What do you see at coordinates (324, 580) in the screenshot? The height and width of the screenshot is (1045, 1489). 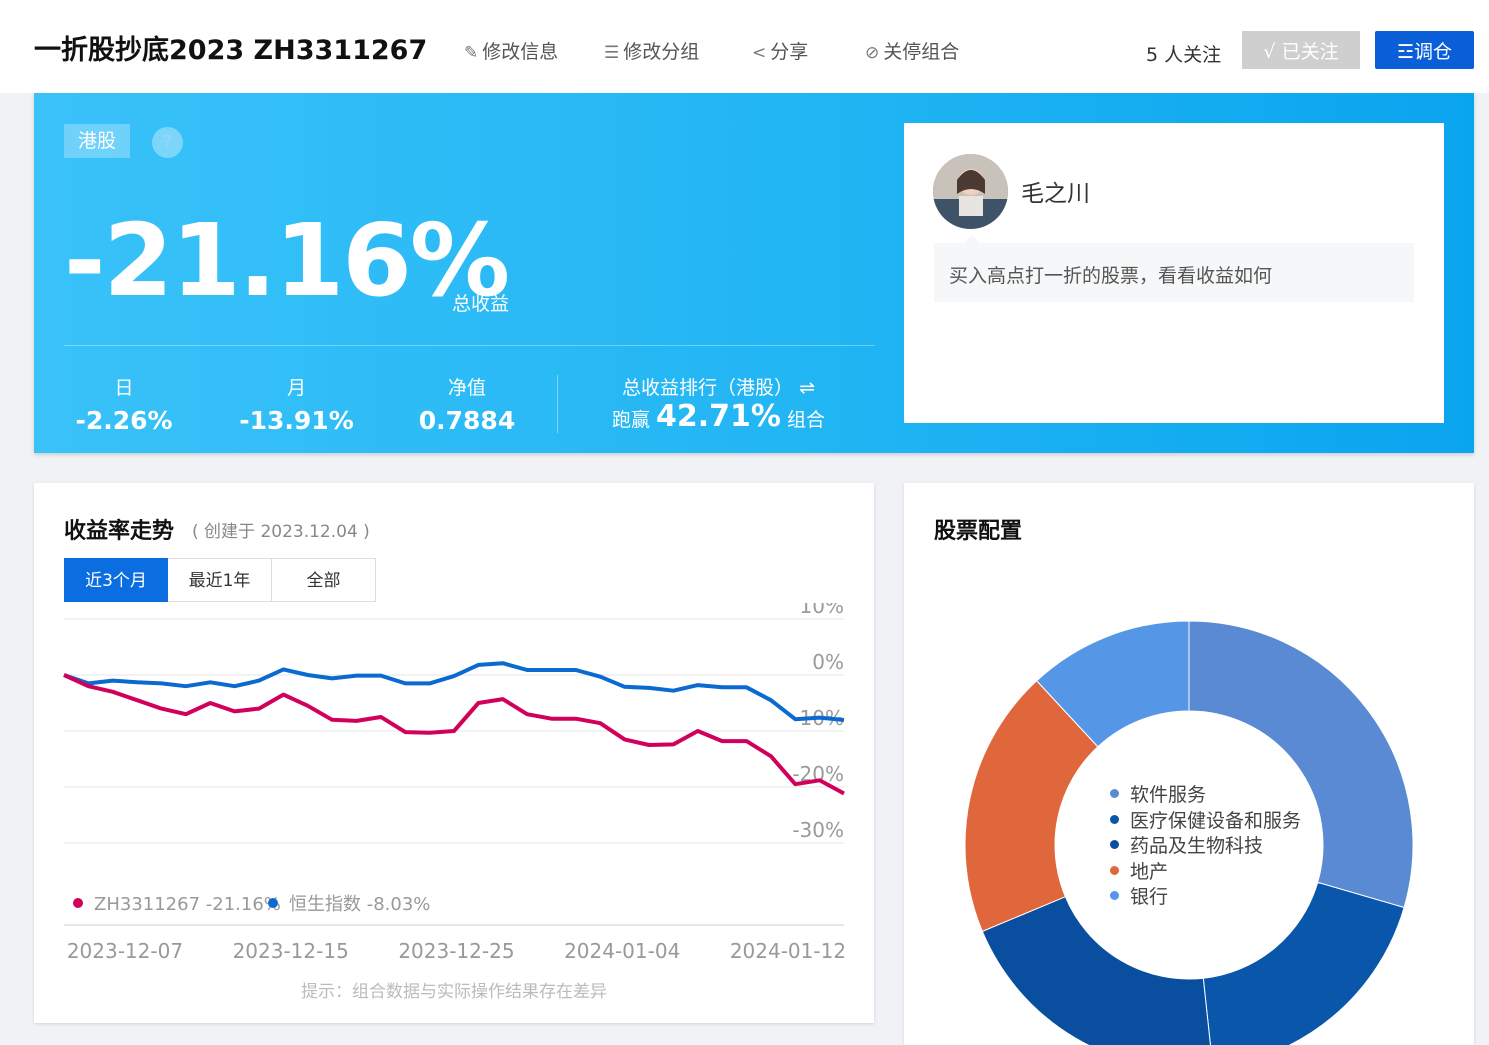 I see `tab-all: 全部` at bounding box center [324, 580].